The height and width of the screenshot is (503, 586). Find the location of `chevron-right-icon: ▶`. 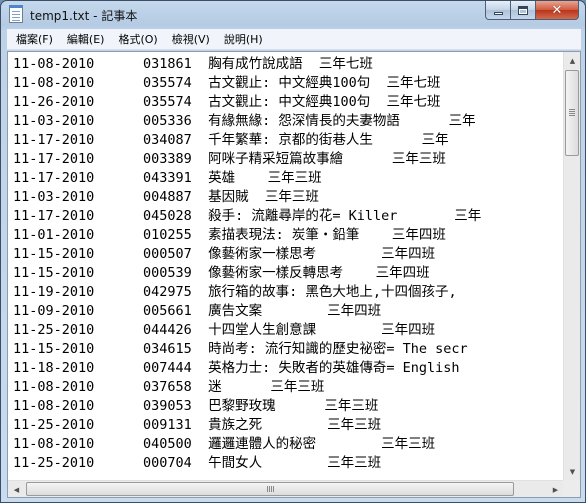

chevron-right-icon: ▶ is located at coordinates (555, 489).